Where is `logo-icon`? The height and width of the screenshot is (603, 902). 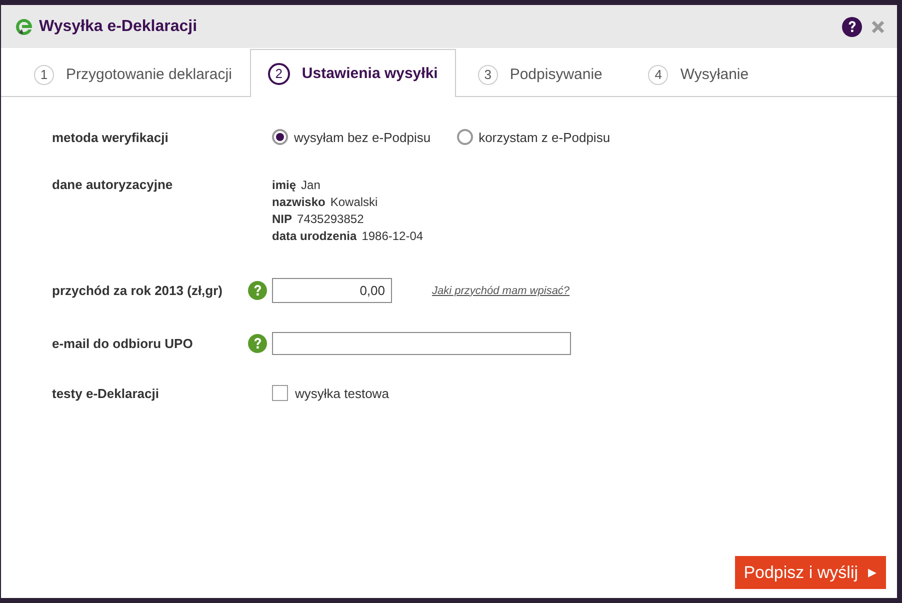 logo-icon is located at coordinates (24, 27).